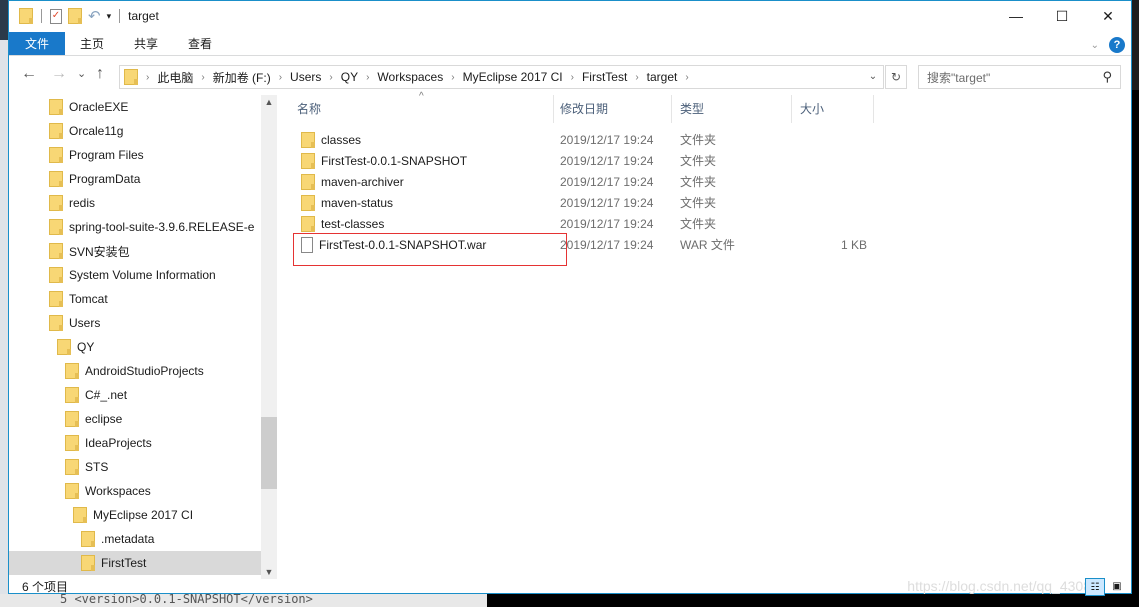 The height and width of the screenshot is (607, 1139). Describe the element at coordinates (813, 600) in the screenshot. I see `background-console` at that location.